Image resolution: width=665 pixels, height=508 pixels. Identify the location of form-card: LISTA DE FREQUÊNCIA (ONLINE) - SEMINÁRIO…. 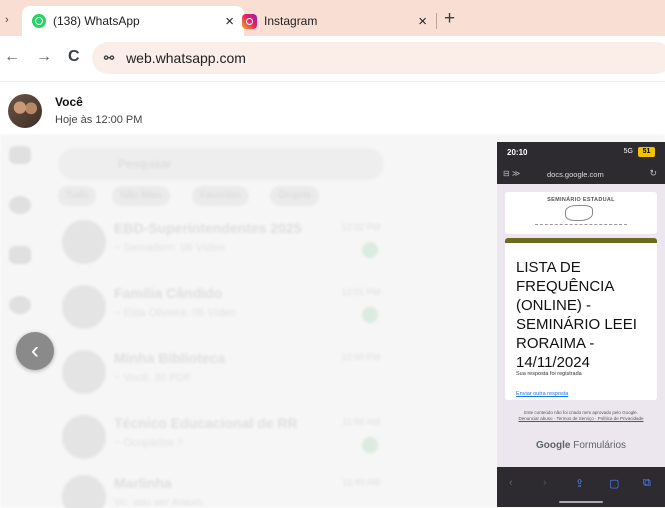
(581, 319).